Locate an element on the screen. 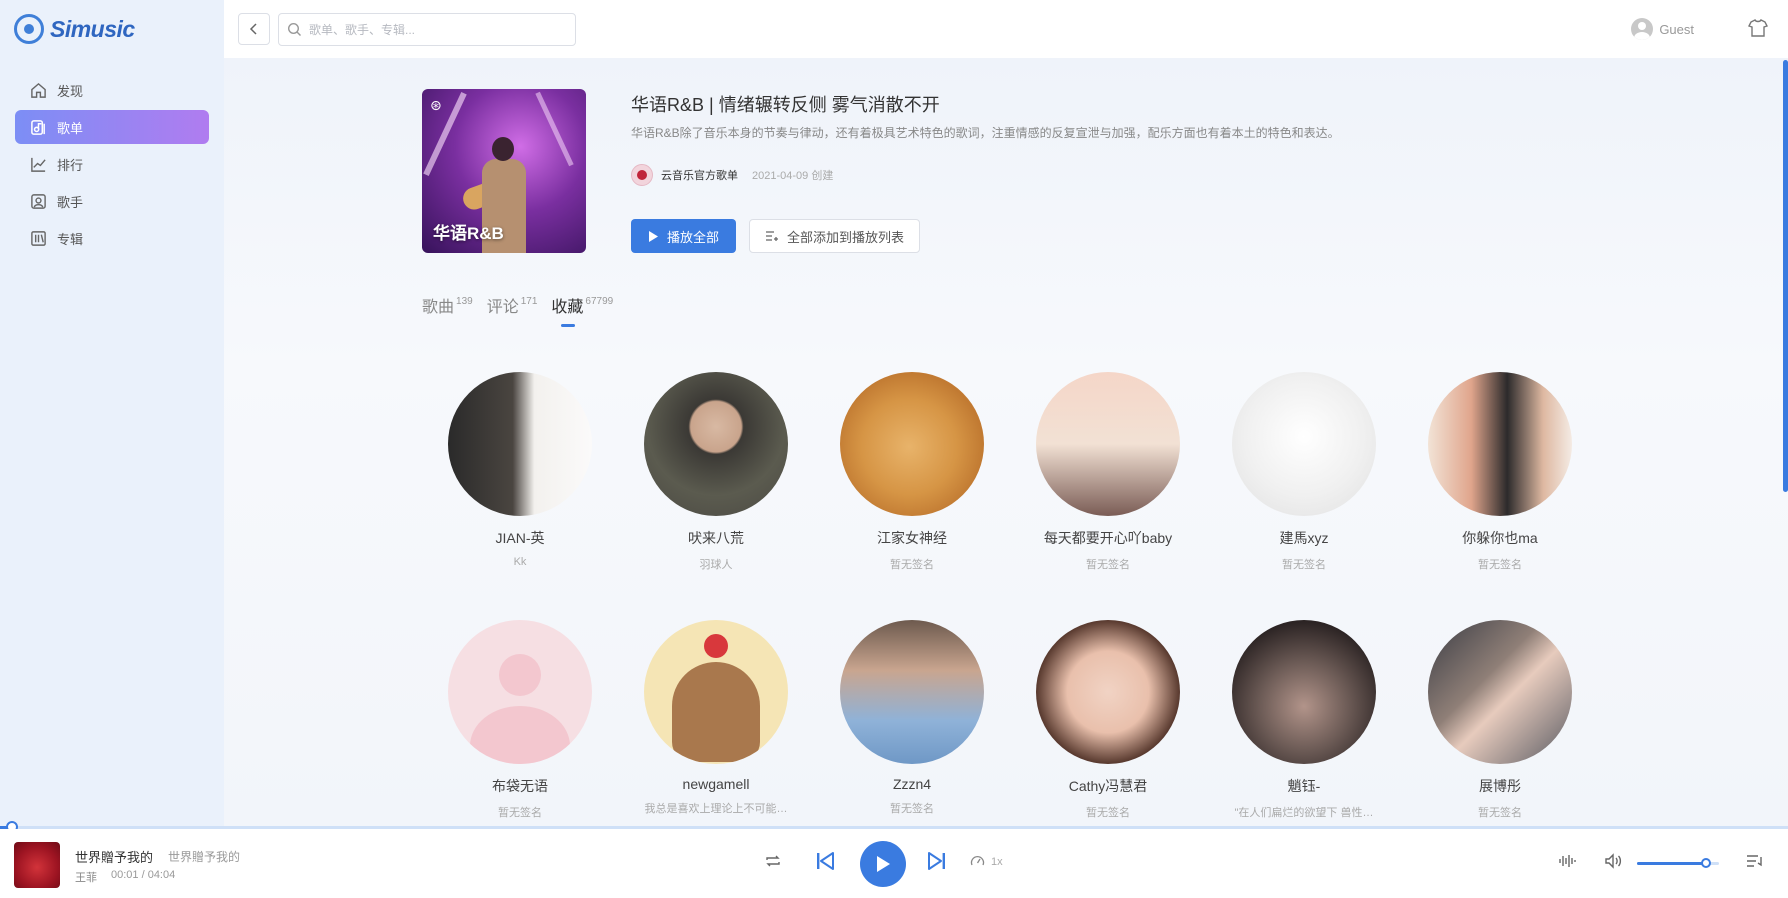 Image resolution: width=1788 pixels, height=898 pixels. subscriber-card: 展博彤 暂无签名 is located at coordinates (1500, 720).